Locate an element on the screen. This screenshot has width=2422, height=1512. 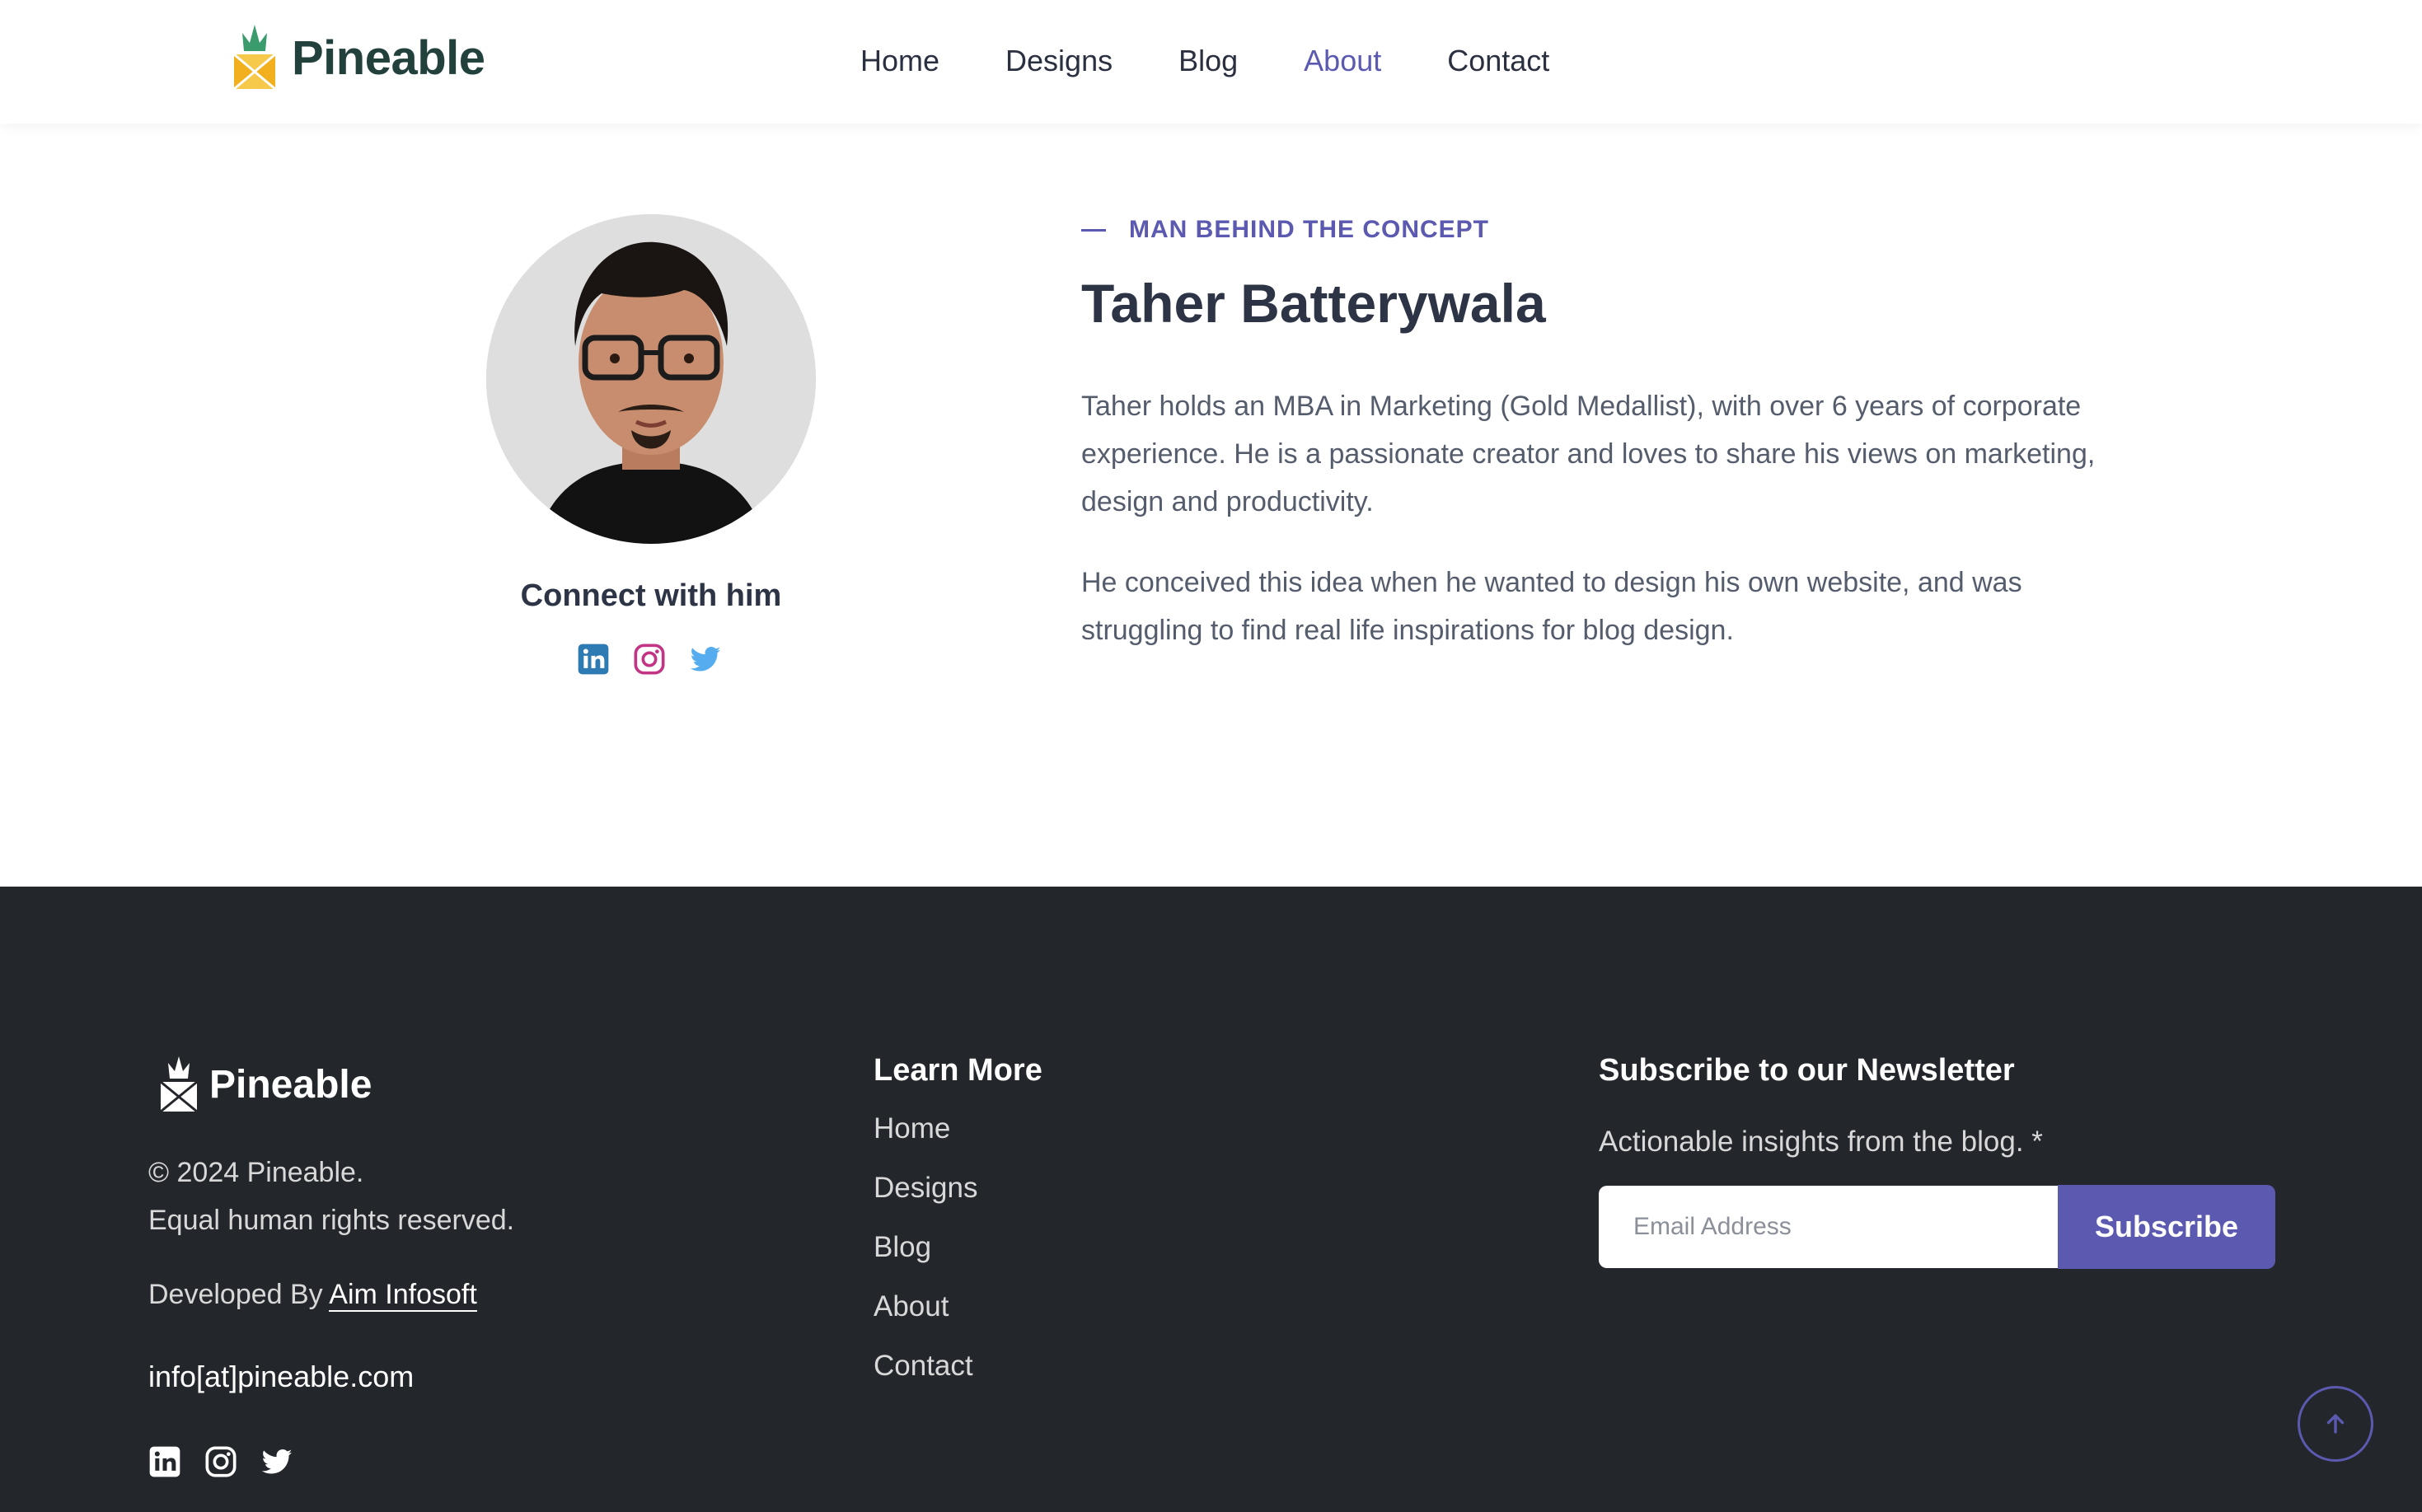
developed-by-label: Developed By is located at coordinates (236, 1294).